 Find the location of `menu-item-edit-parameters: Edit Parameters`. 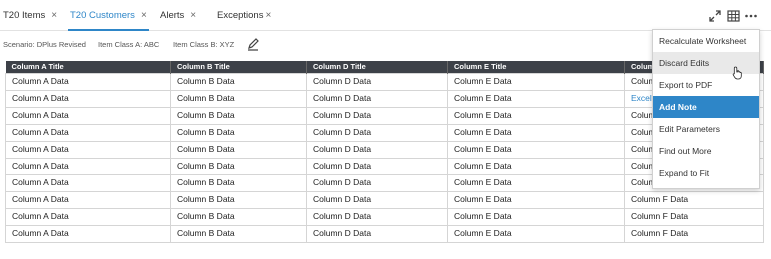

menu-item-edit-parameters: Edit Parameters is located at coordinates (706, 129).